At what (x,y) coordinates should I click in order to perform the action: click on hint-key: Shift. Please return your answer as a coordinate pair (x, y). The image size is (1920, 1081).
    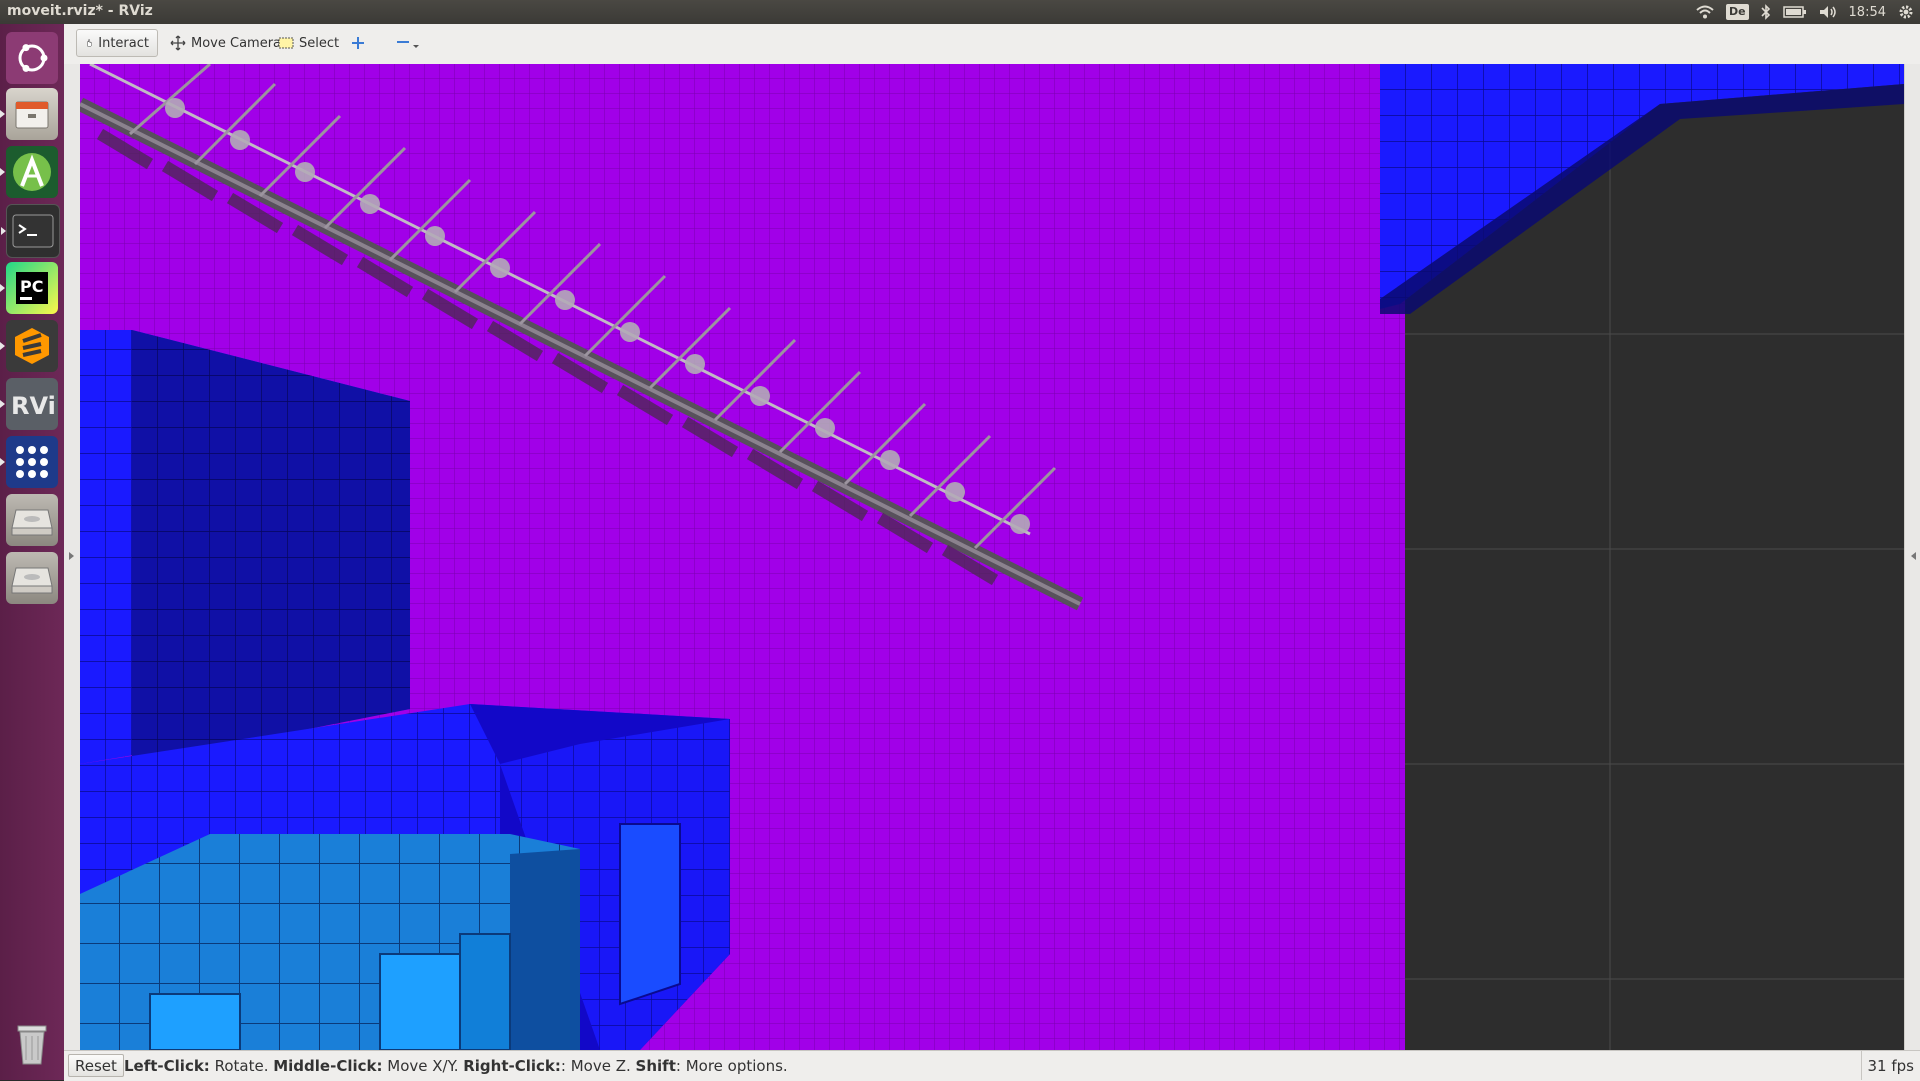
    Looking at the image, I should click on (655, 1066).